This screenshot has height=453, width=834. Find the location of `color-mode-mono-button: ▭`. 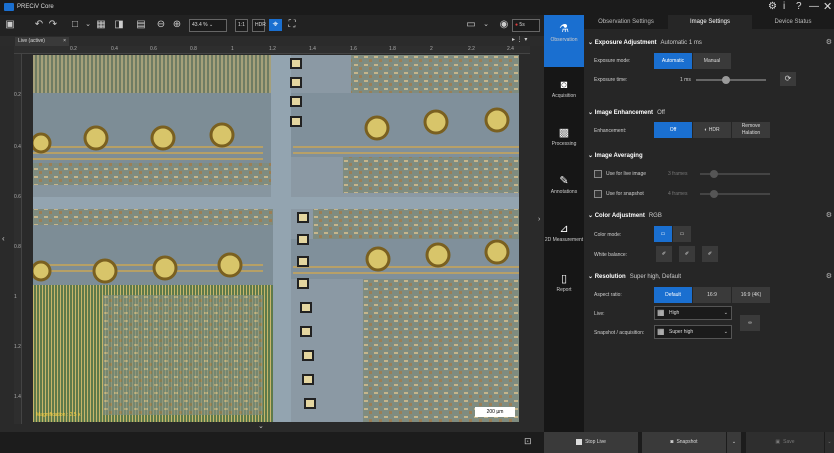

color-mode-mono-button: ▭ is located at coordinates (682, 234).